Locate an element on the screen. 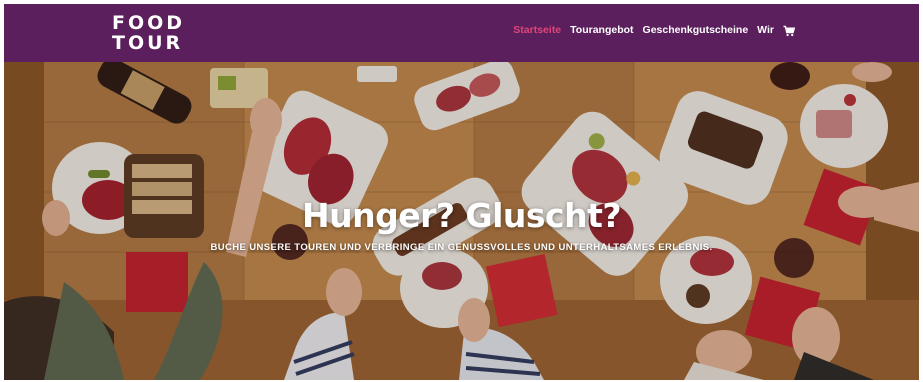 The image size is (923, 382). nav-item-tourangebot: Tourangebot is located at coordinates (601, 30).